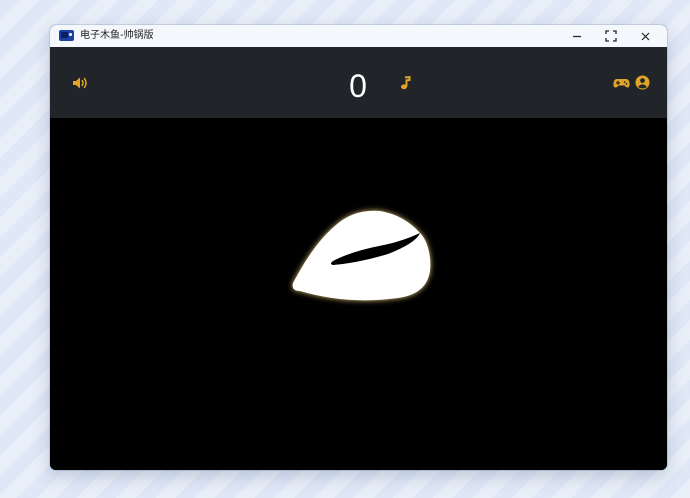 This screenshot has width=690, height=498. What do you see at coordinates (117, 35) in the screenshot?
I see `window-title: 电子木鱼-帅锅版` at bounding box center [117, 35].